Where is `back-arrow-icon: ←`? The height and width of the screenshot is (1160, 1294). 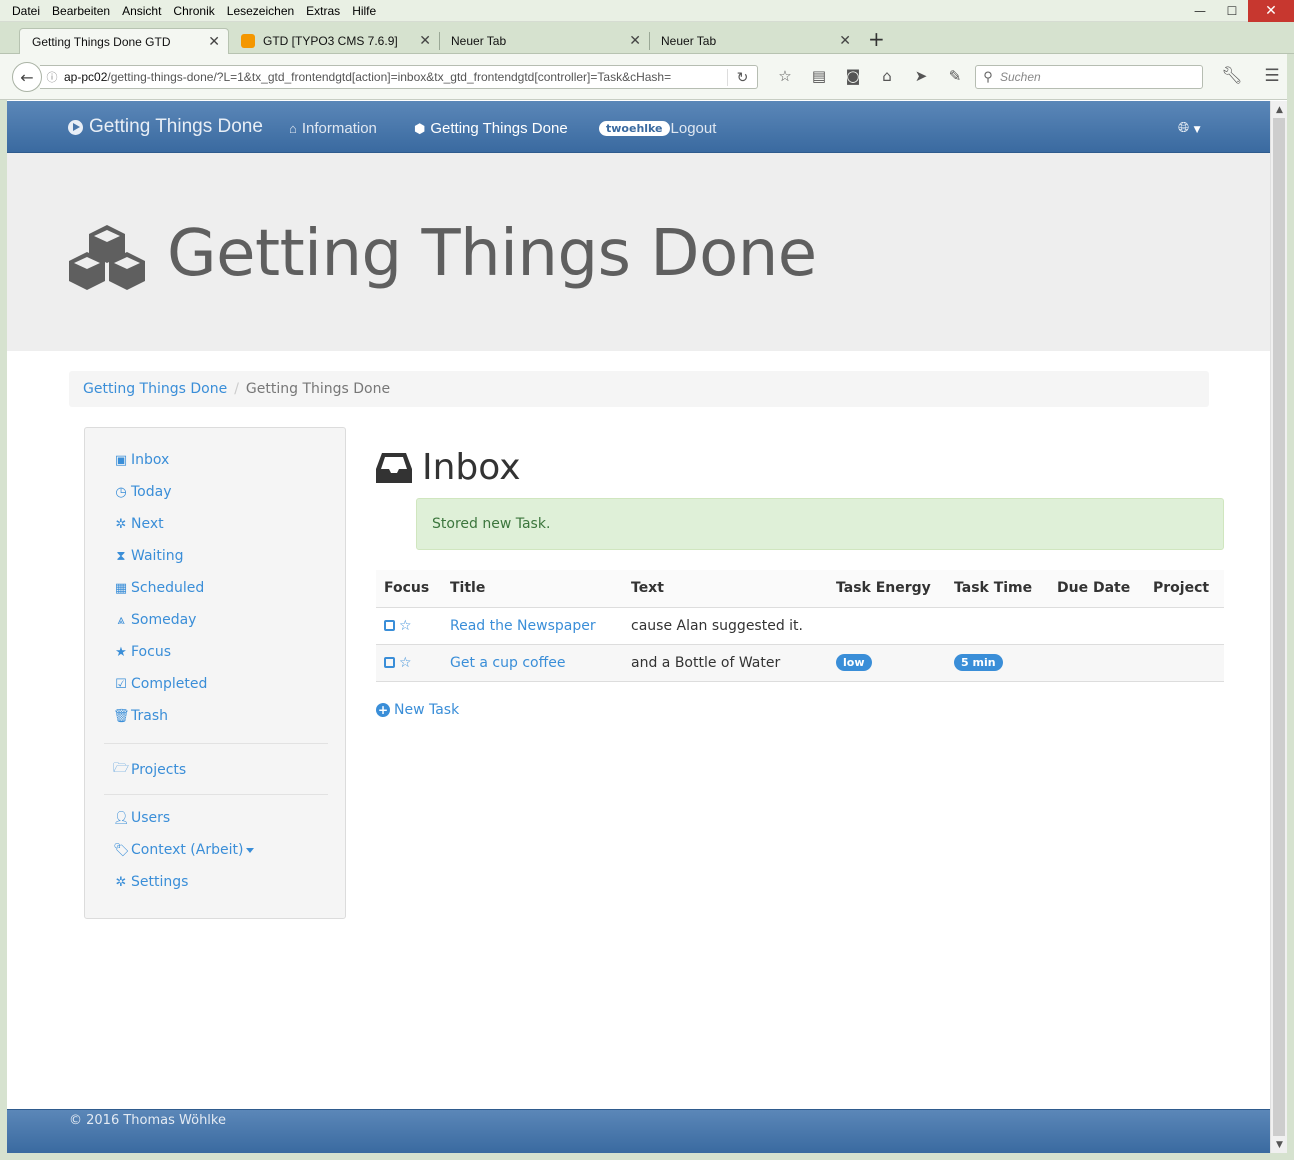
back-arrow-icon: ← is located at coordinates (27, 77).